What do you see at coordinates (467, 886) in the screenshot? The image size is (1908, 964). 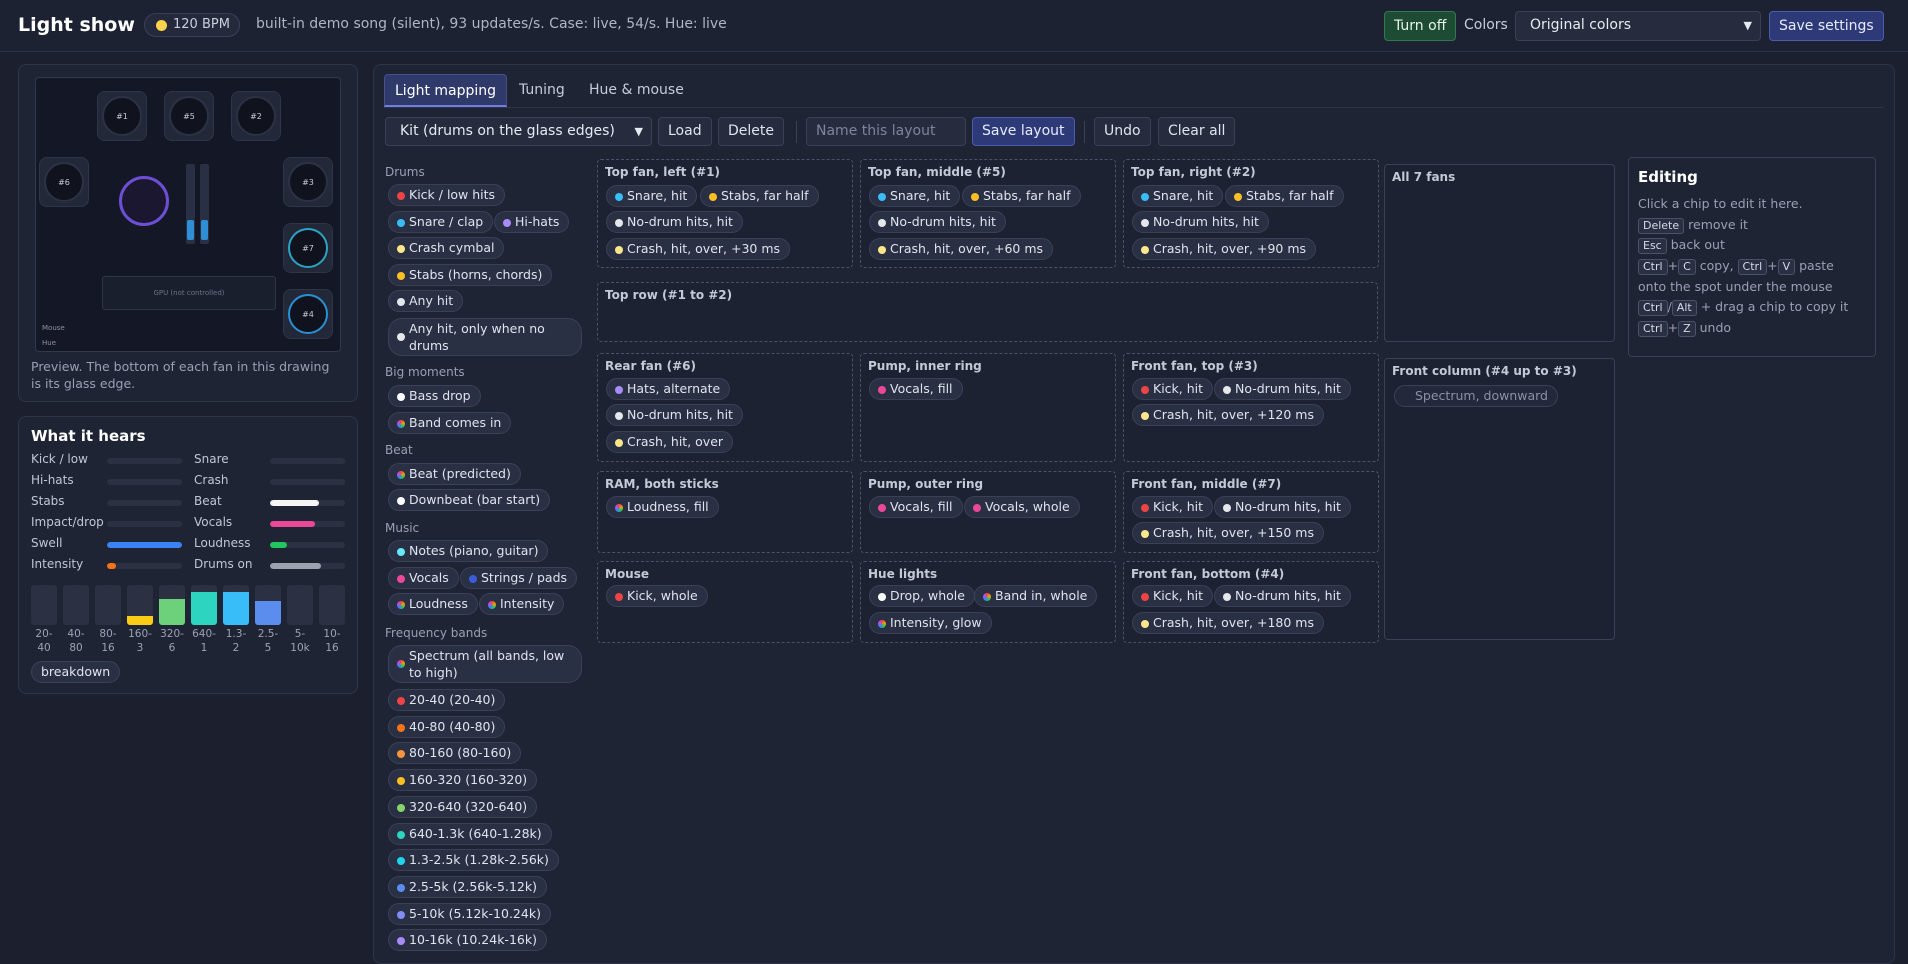 I see `chip-band: 2.5-5k (2.56k-5.12k)` at bounding box center [467, 886].